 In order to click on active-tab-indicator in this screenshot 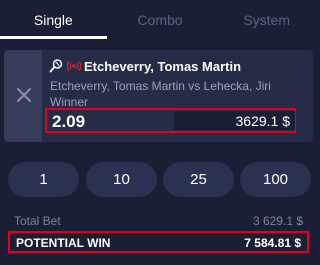, I will do `click(53, 37)`.